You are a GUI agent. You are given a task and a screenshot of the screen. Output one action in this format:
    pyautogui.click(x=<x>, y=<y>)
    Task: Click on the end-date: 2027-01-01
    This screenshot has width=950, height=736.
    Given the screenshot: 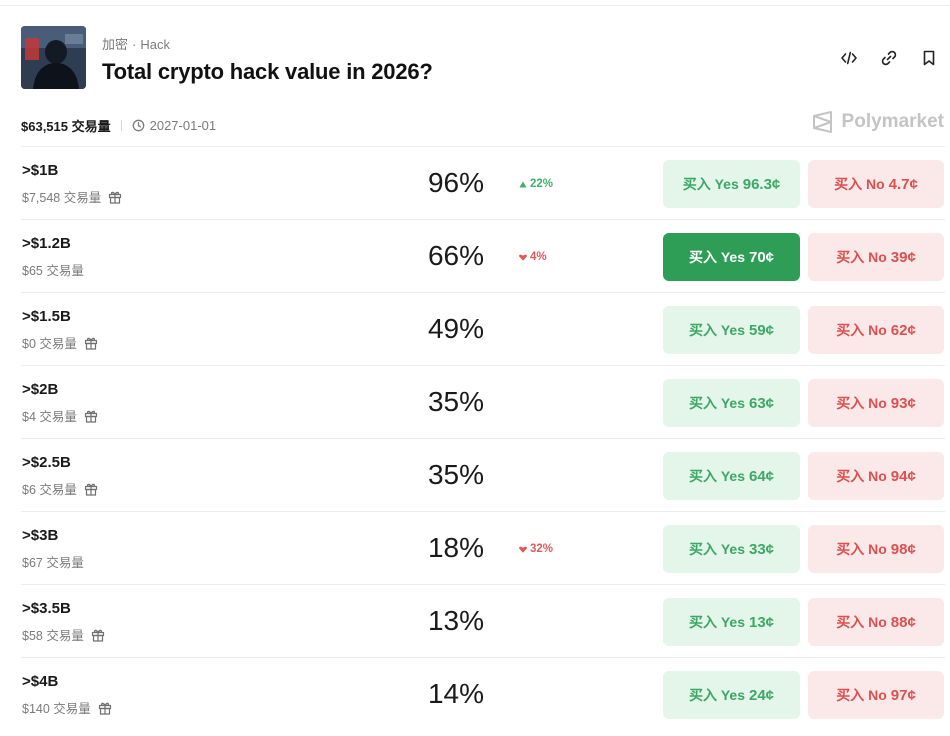 What is the action you would take?
    pyautogui.click(x=174, y=125)
    